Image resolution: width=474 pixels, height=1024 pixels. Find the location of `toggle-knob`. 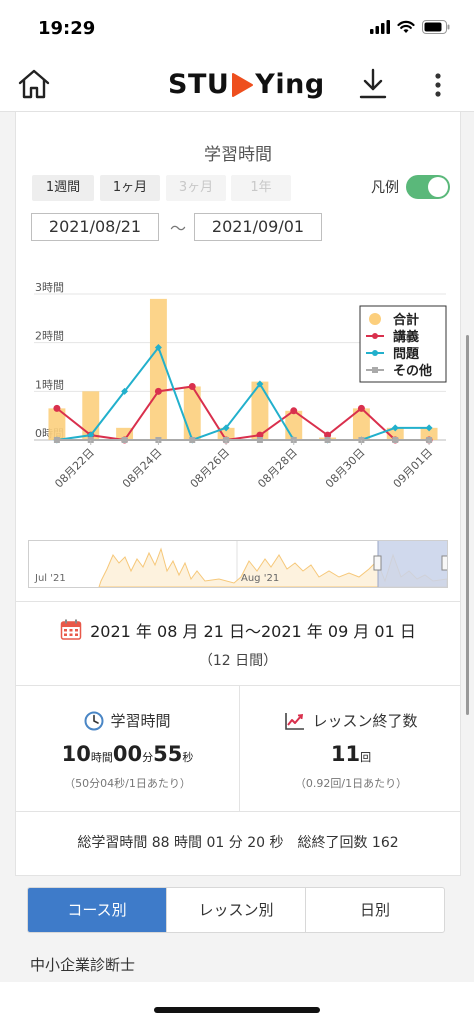

toggle-knob is located at coordinates (438, 187).